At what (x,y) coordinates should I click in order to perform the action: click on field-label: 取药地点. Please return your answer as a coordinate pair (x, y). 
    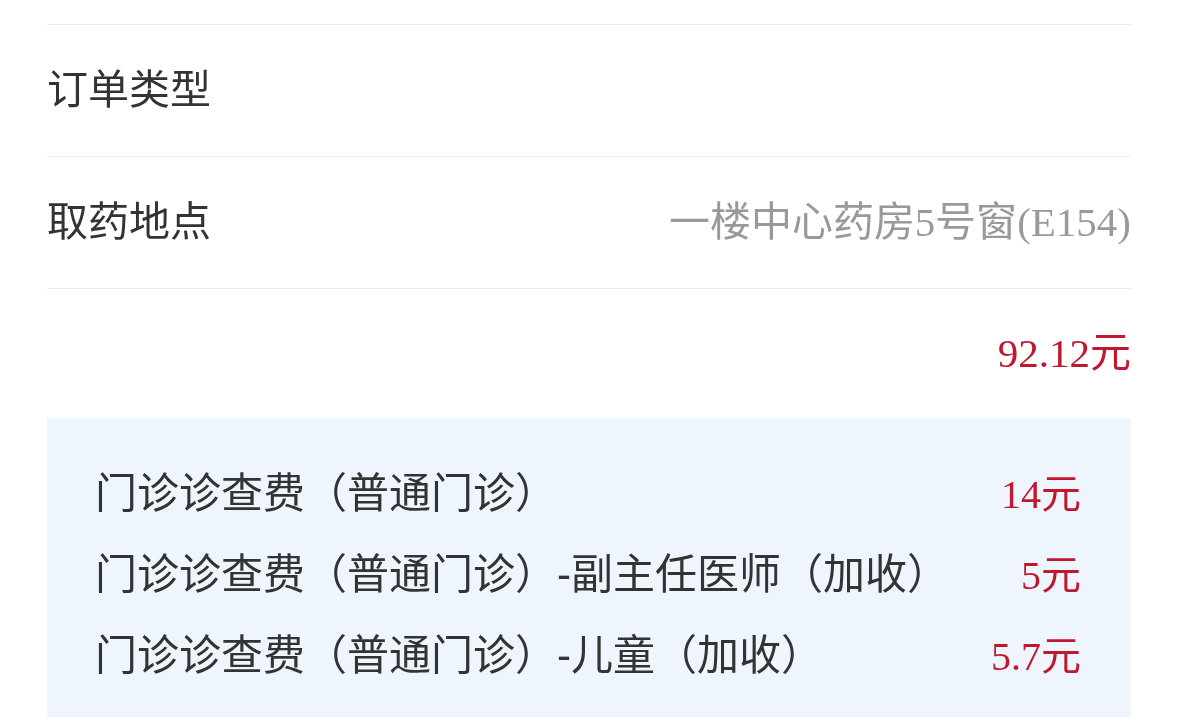
    Looking at the image, I should click on (129, 222).